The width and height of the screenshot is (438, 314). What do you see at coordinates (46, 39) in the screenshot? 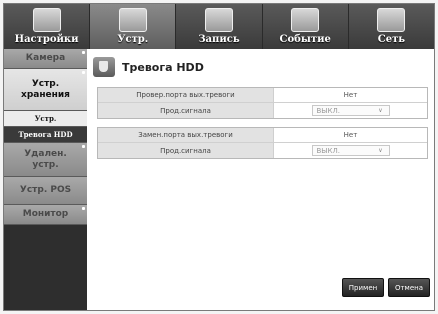
I see `tab-label: Настройки` at bounding box center [46, 39].